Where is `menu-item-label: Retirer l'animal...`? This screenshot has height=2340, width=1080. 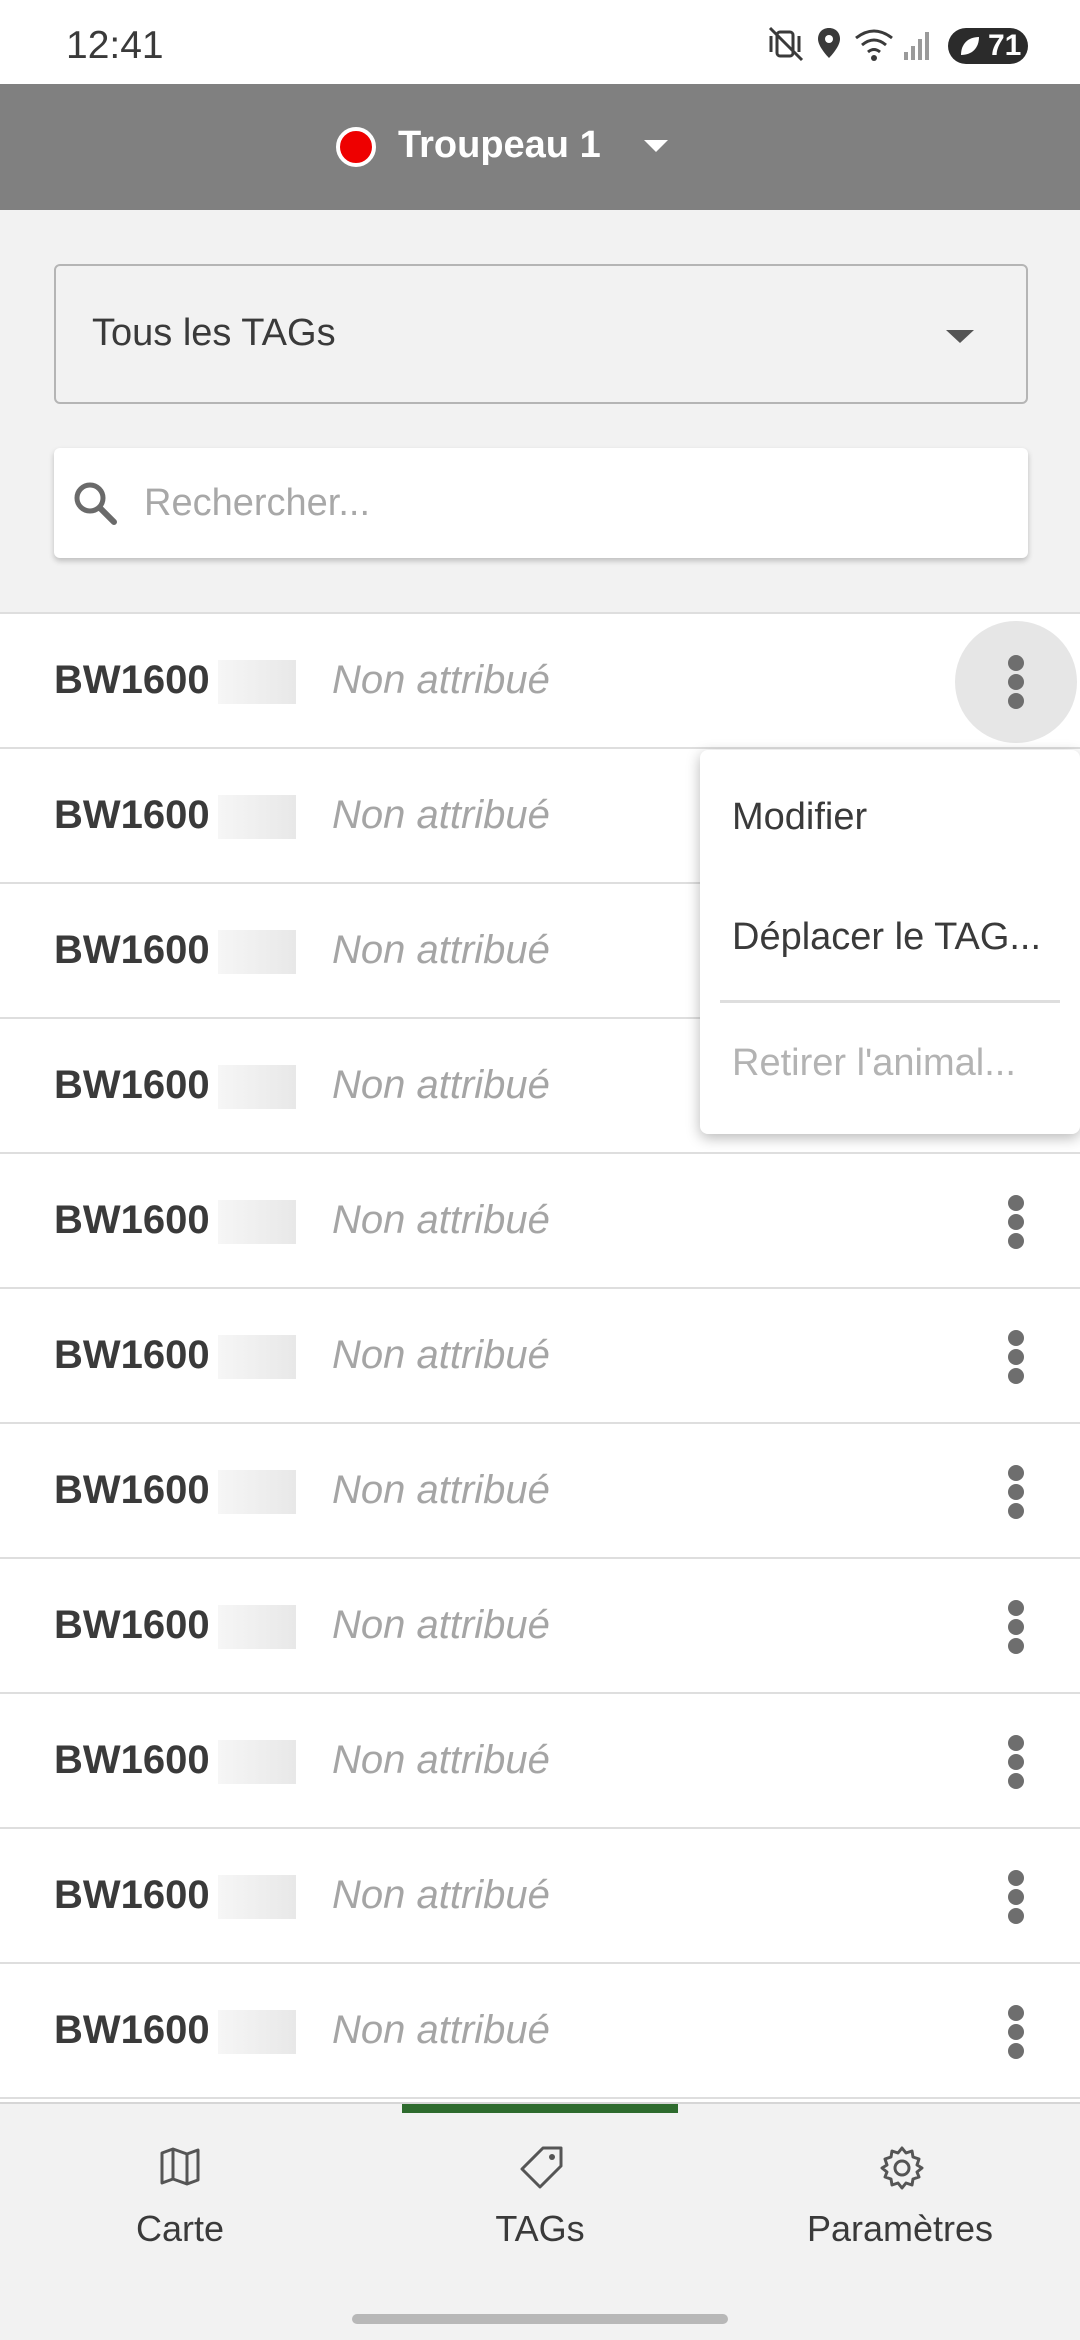 menu-item-label: Retirer l'animal... is located at coordinates (874, 1063).